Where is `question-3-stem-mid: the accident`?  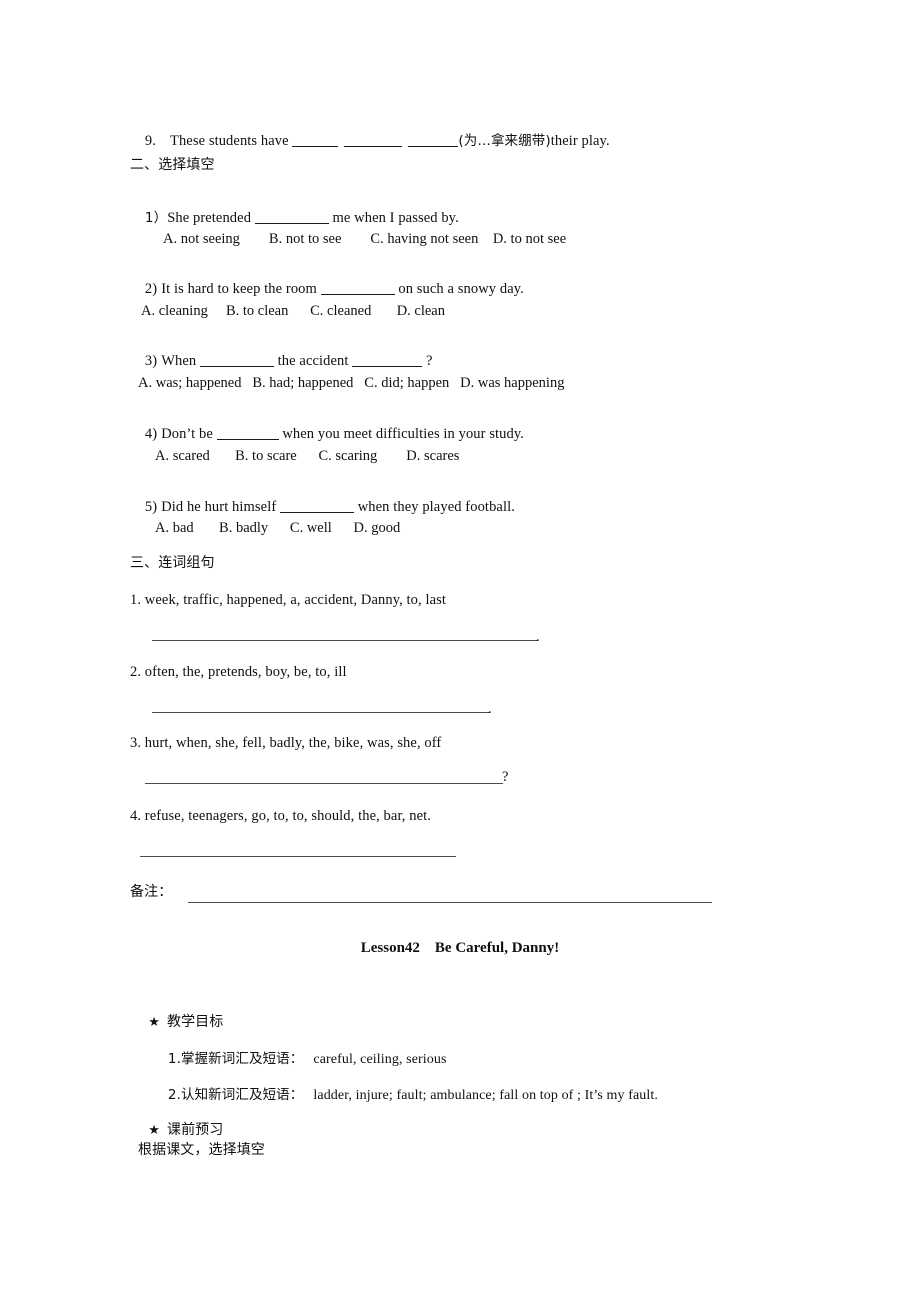 question-3-stem-mid: the accident is located at coordinates (313, 360).